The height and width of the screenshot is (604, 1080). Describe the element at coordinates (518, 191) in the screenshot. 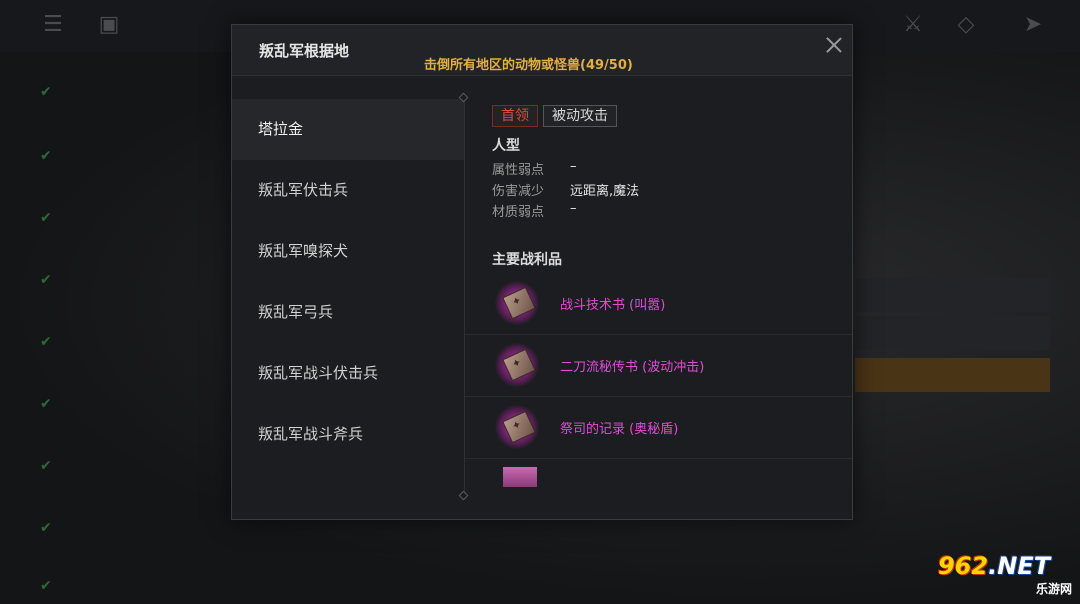

I see `attribute-key: 伤害减少` at that location.